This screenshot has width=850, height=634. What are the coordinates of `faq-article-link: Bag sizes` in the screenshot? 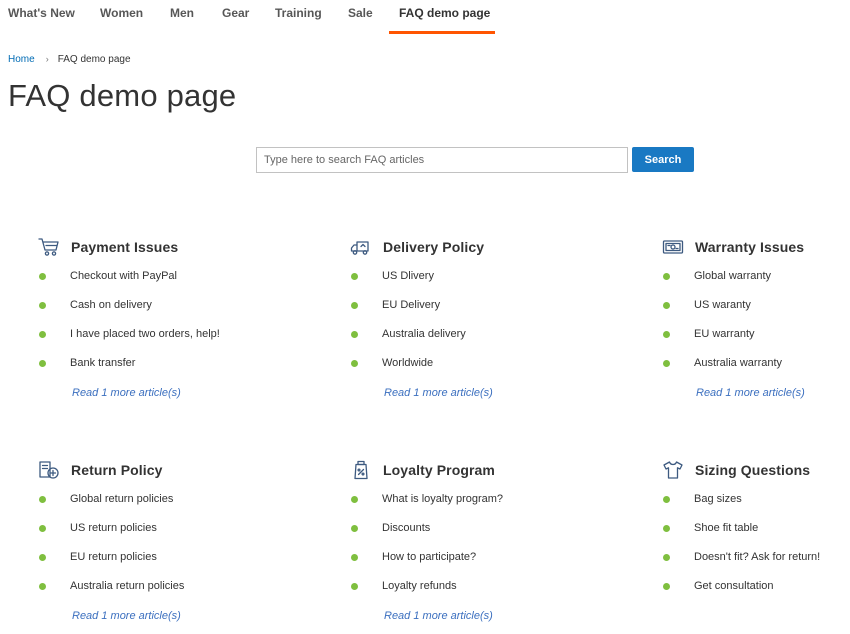 It's located at (756, 507).